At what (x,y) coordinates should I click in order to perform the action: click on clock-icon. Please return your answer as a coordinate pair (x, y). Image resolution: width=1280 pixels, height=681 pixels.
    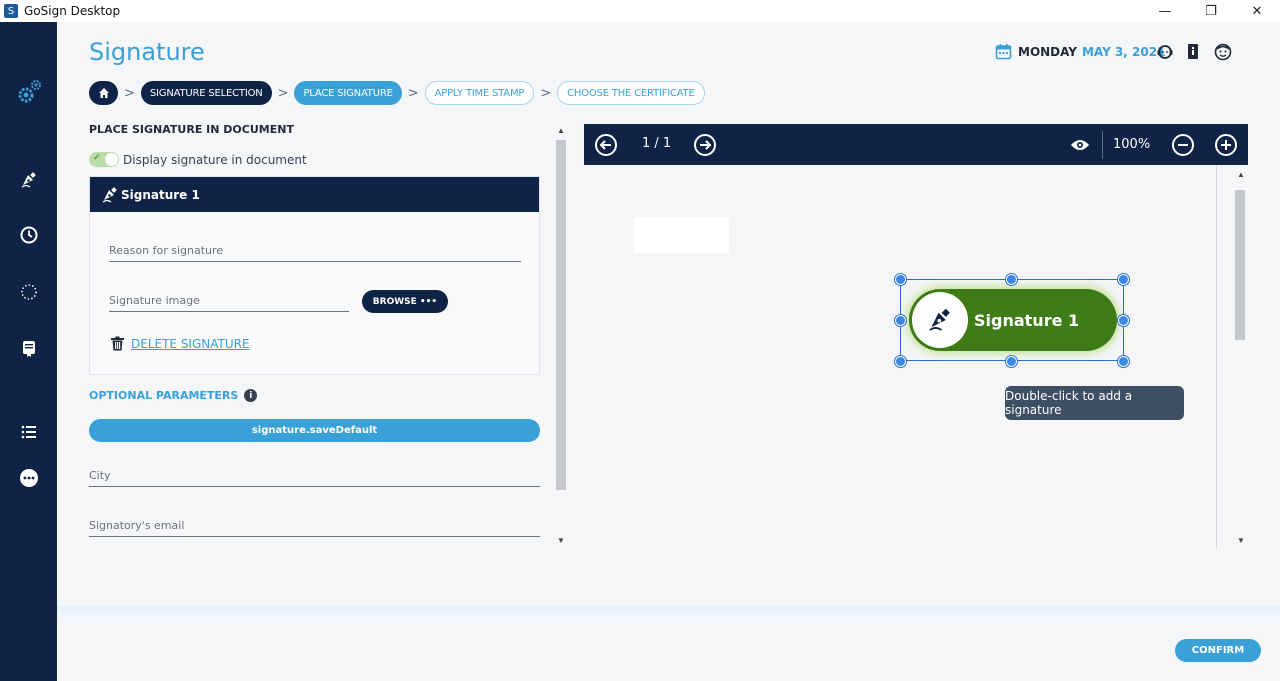
    Looking at the image, I should click on (28, 235).